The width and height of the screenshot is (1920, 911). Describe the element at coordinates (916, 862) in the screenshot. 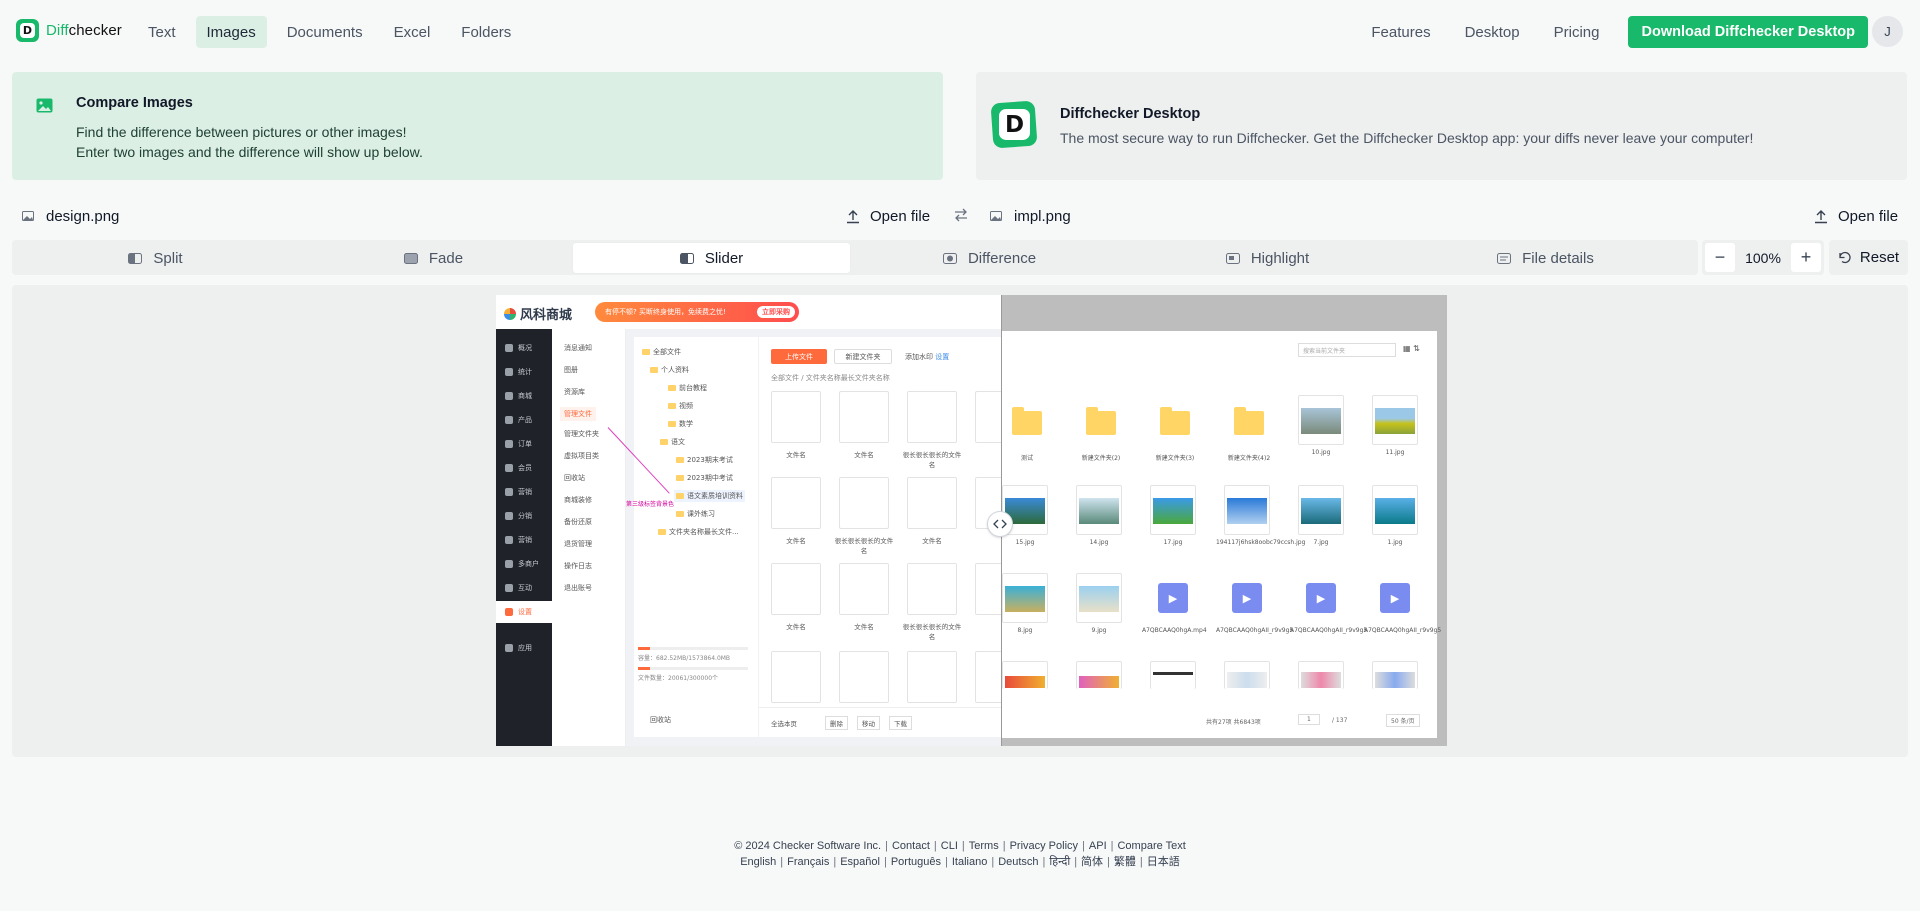

I see `lang-portuguese: Português` at that location.